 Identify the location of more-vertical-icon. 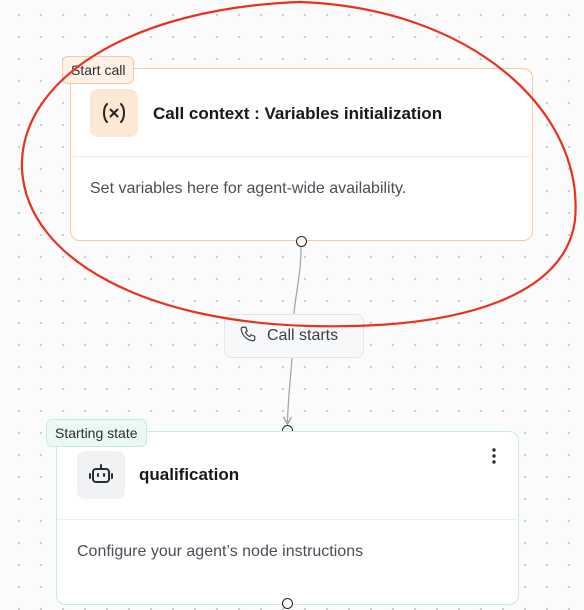
(494, 456).